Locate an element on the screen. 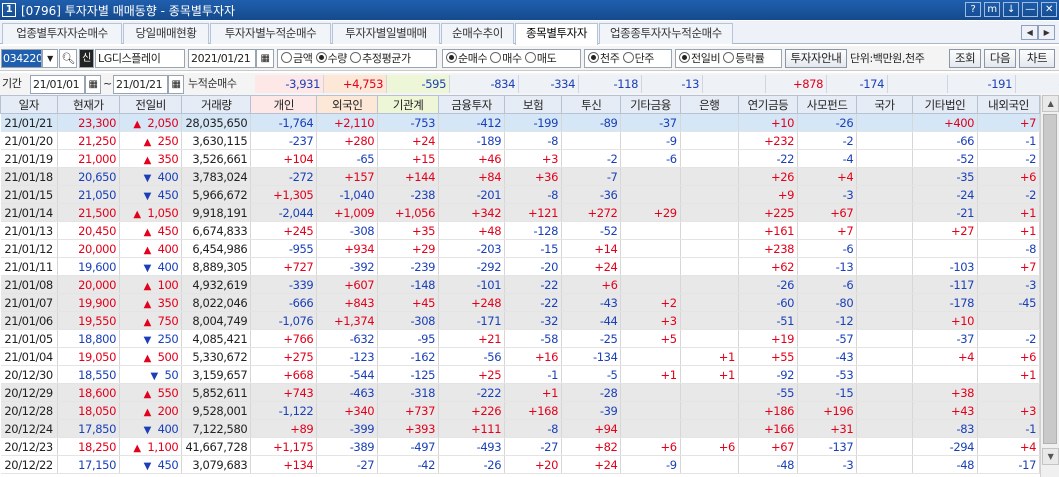 The image size is (1059, 477). change-value: 450 is located at coordinates (168, 230).